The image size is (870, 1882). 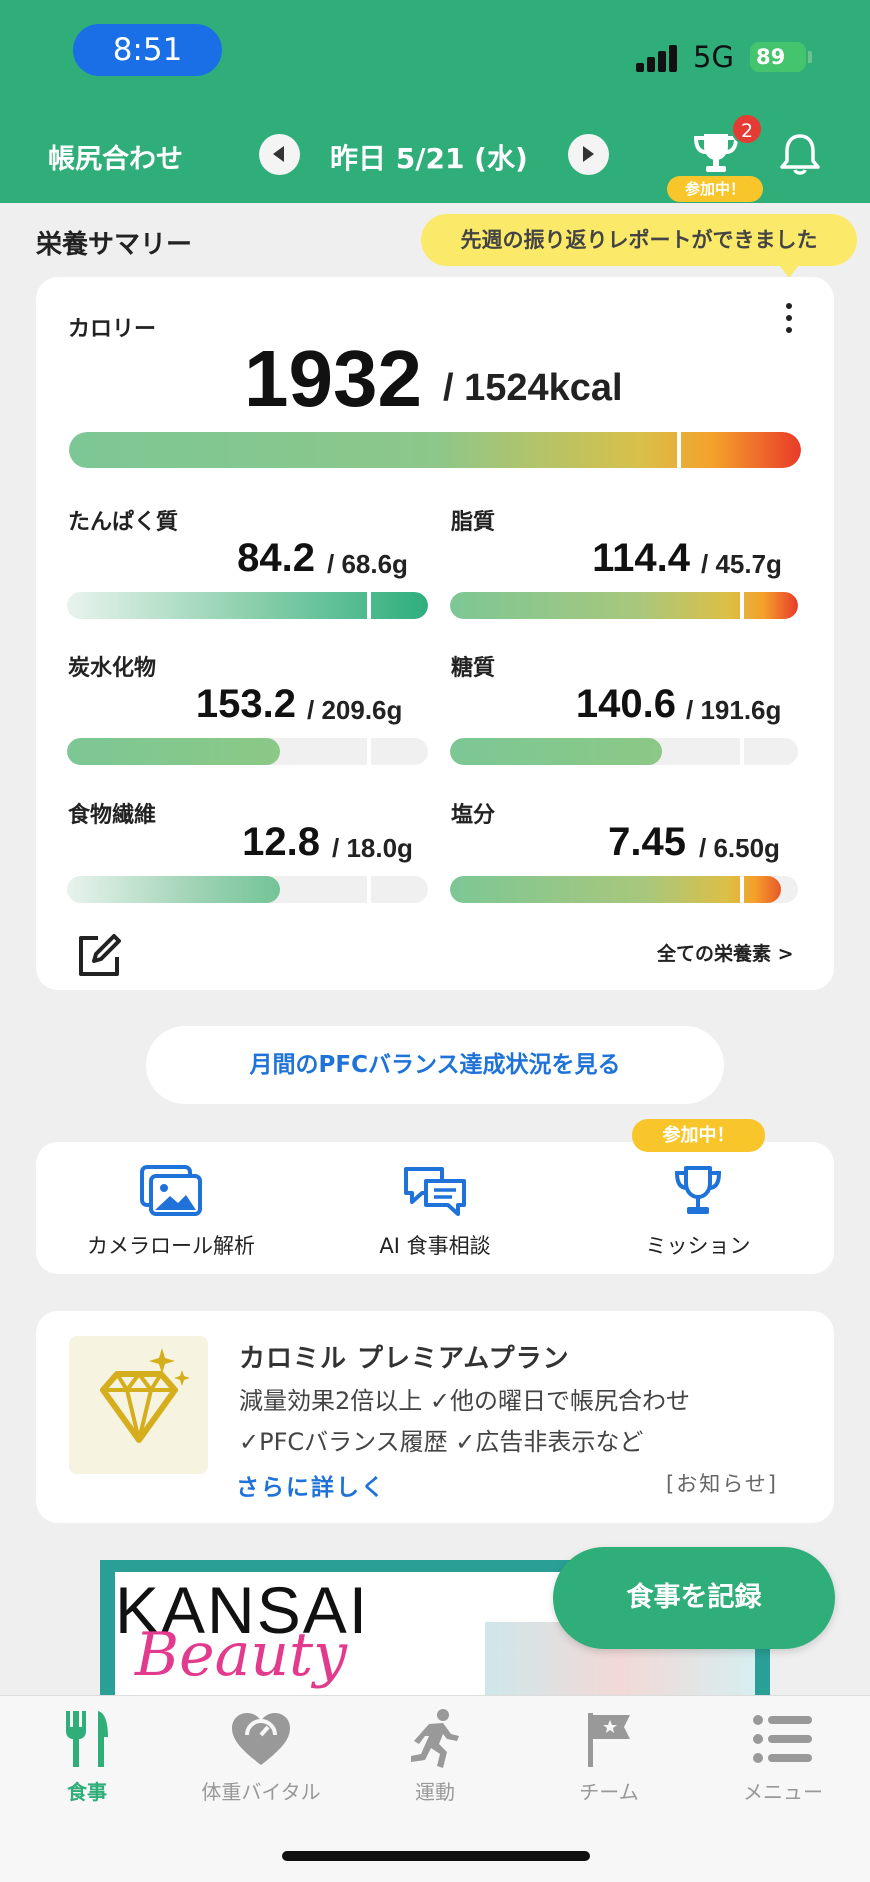 I want to click on sugar-value: 140.6, so click(x=625, y=704).